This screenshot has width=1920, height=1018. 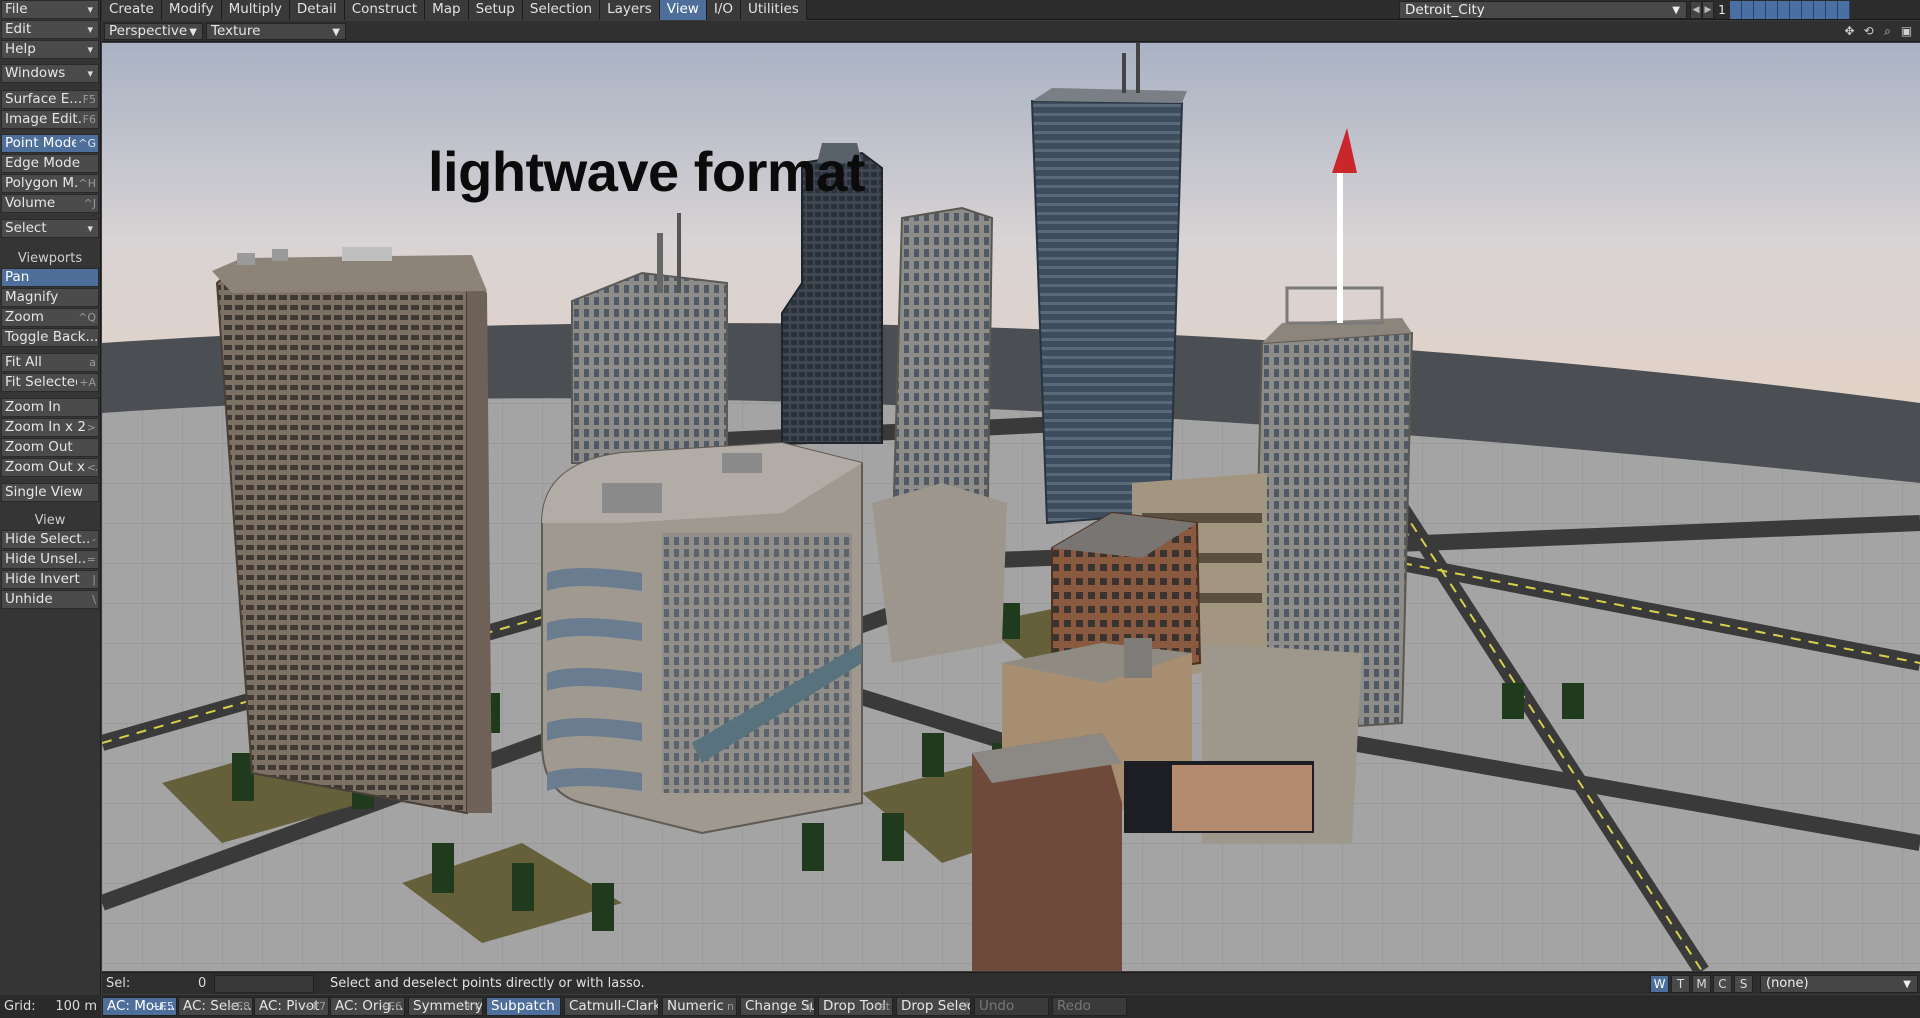 What do you see at coordinates (447, 10) in the screenshot?
I see `tab-map: Map` at bounding box center [447, 10].